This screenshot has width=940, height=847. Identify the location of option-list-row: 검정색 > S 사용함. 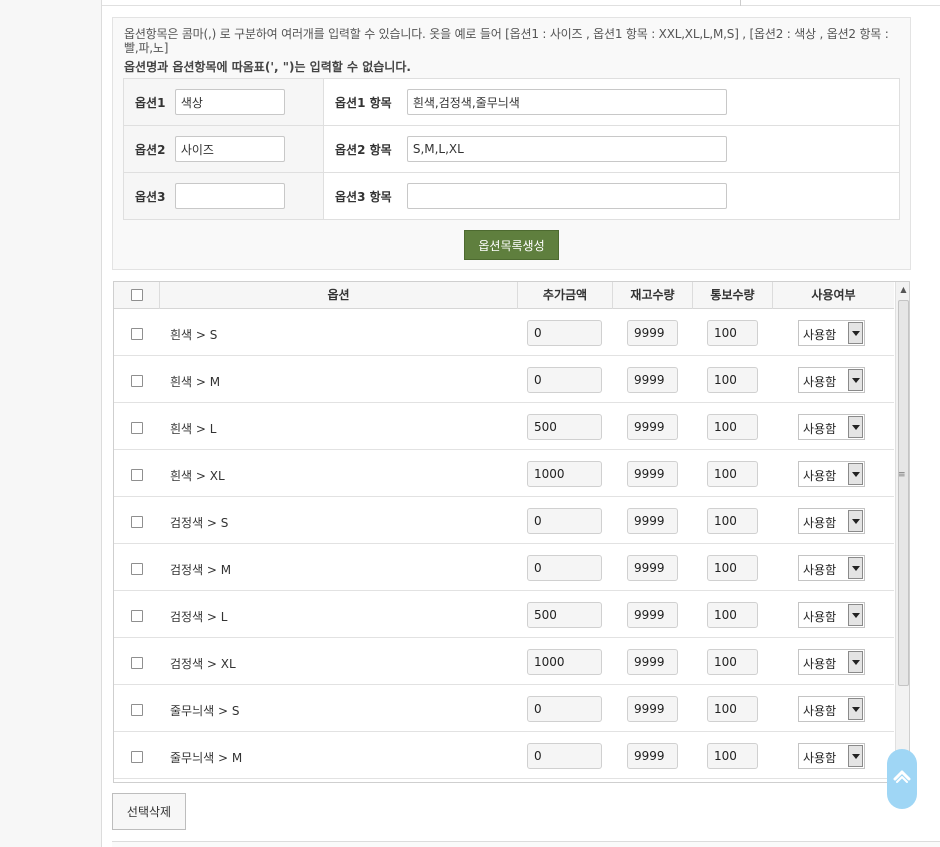
(504, 520).